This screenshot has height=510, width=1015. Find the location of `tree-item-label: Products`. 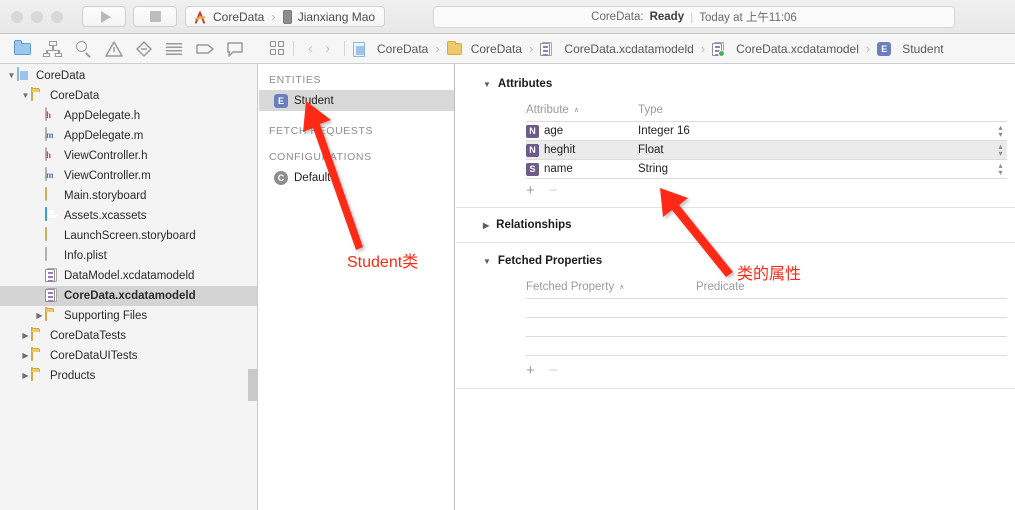

tree-item-label: Products is located at coordinates (73, 376).